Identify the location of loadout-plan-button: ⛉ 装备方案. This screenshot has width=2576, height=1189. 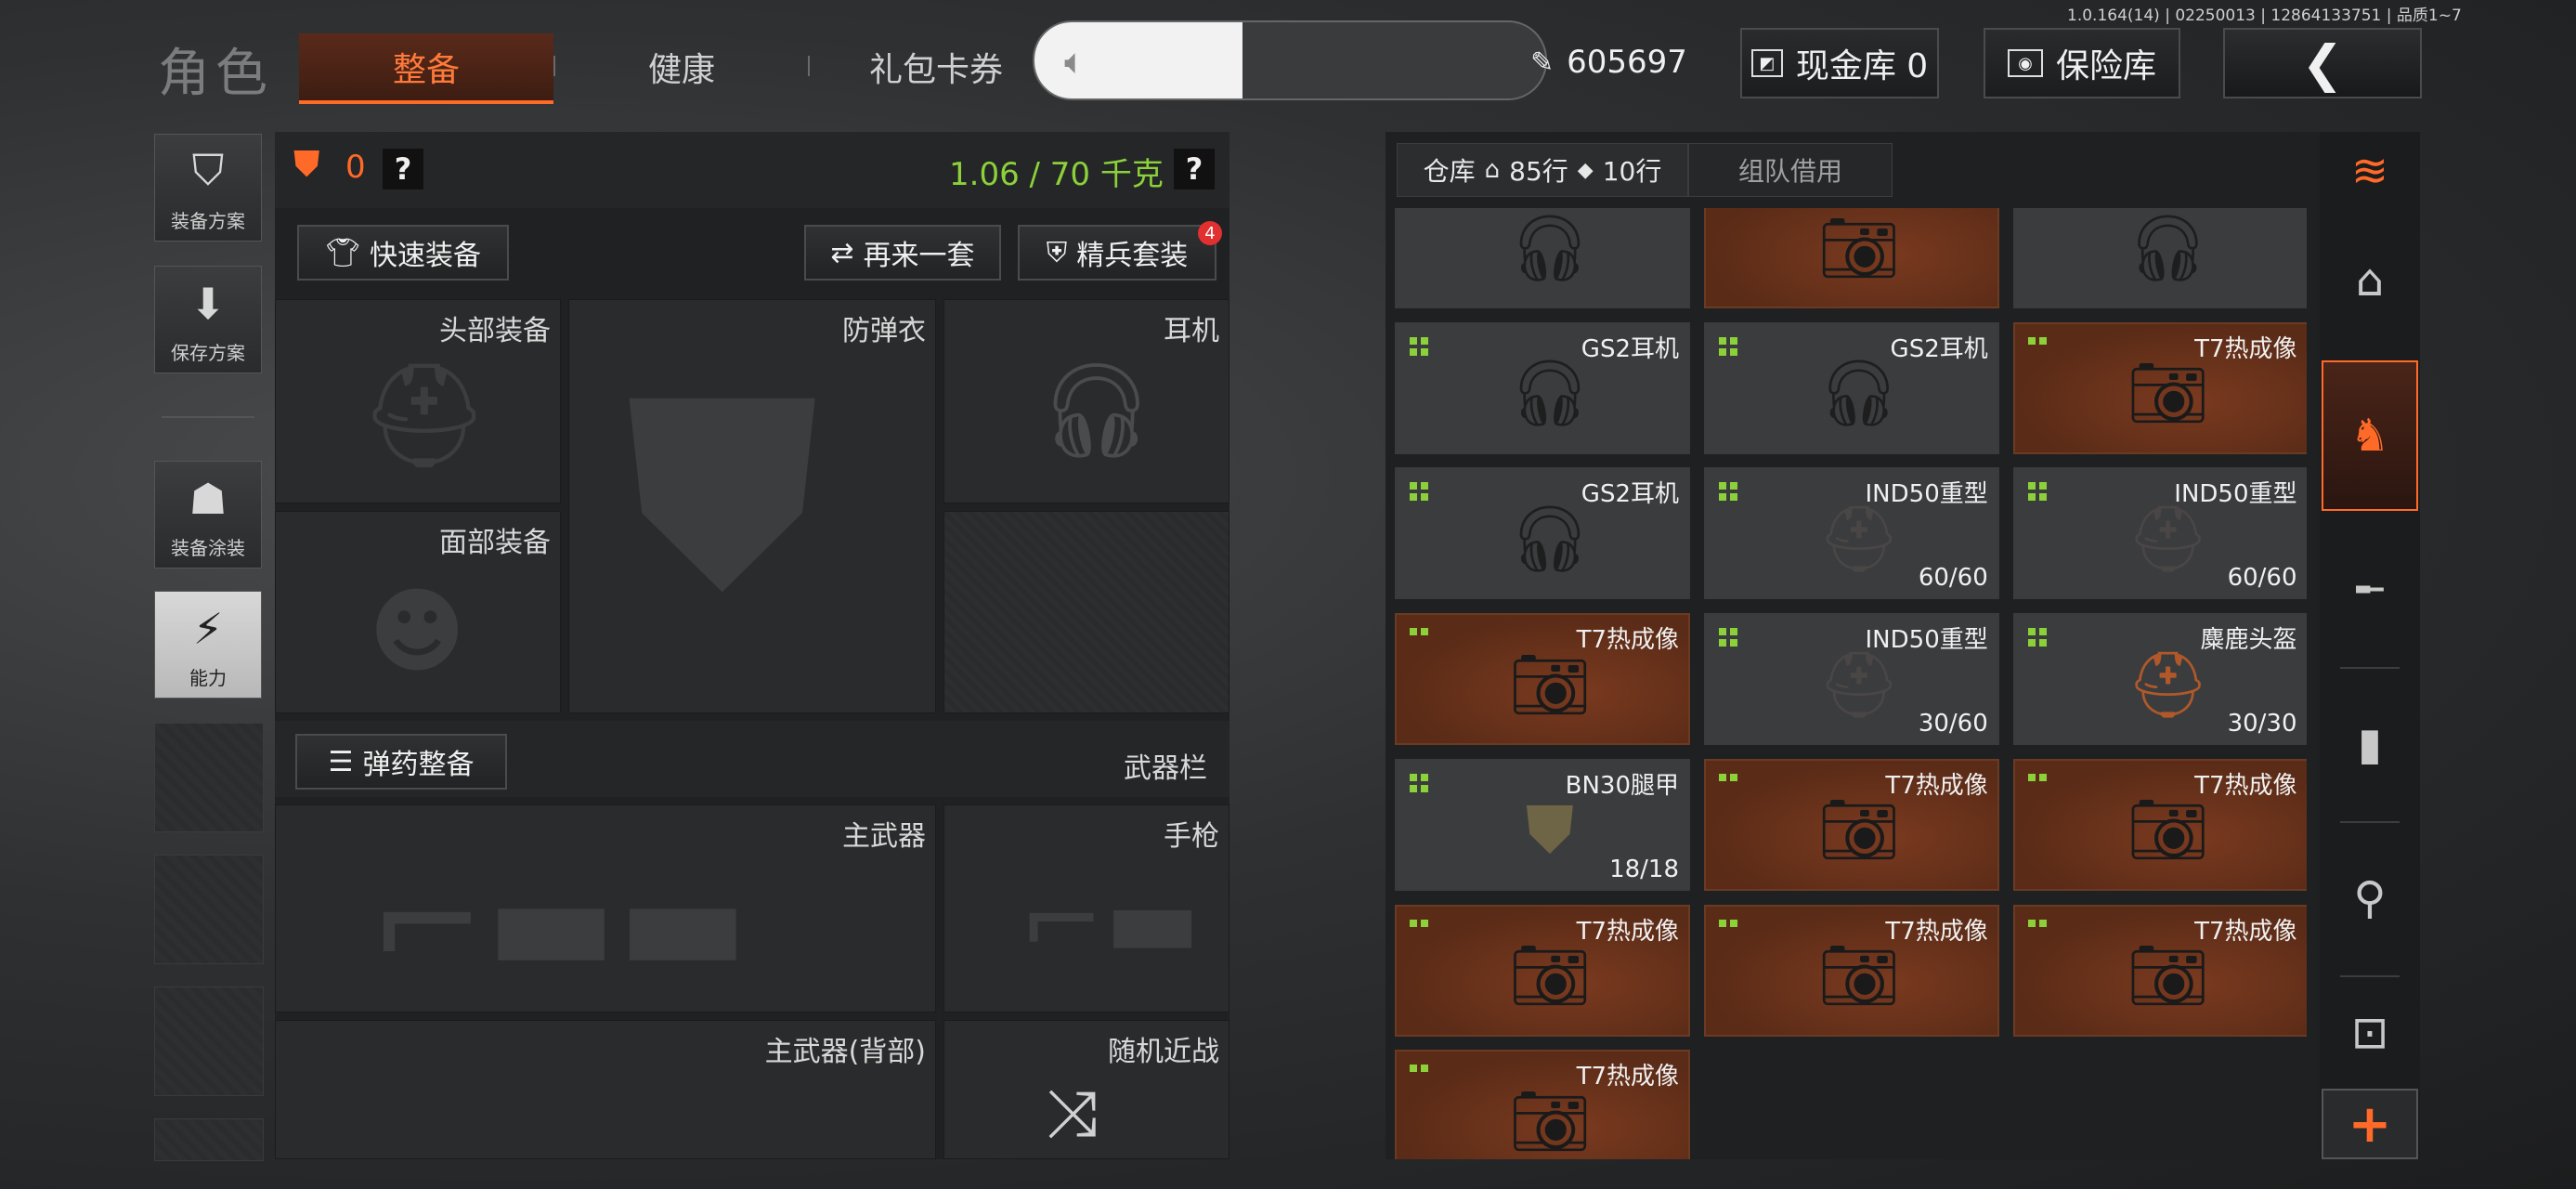
(208, 188).